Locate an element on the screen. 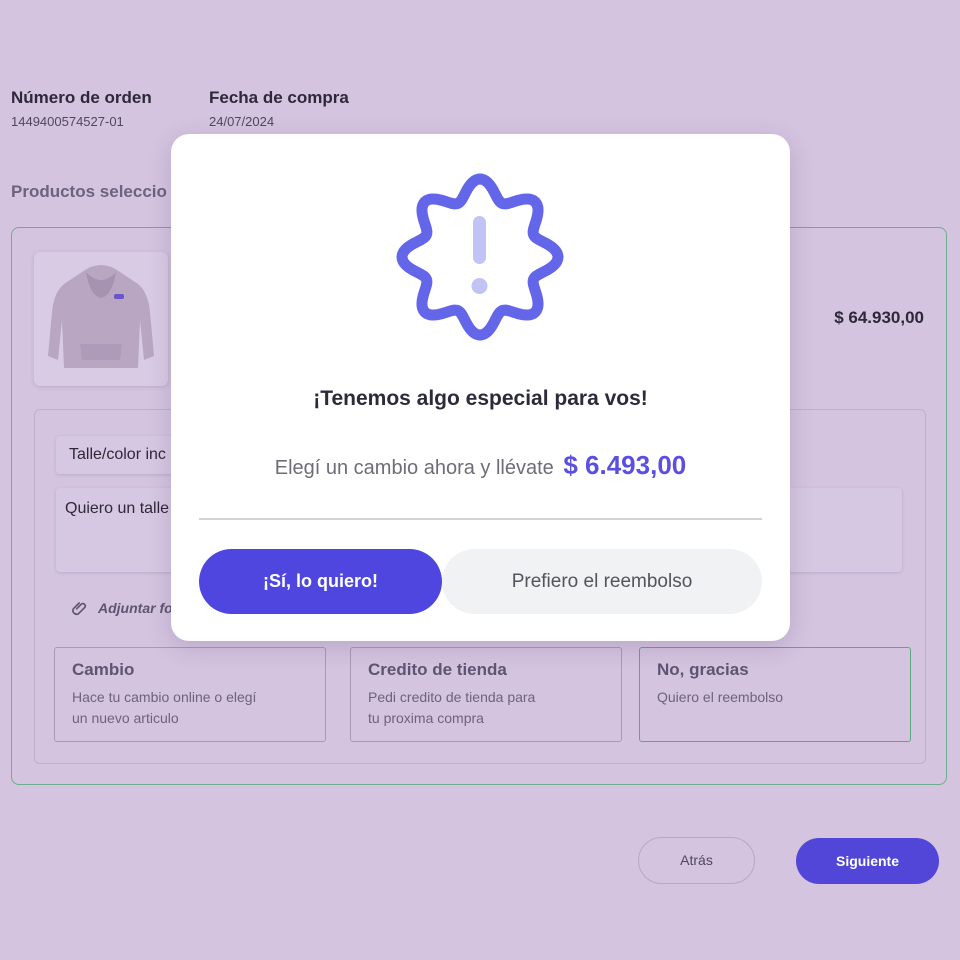 Image resolution: width=960 pixels, height=960 pixels. attach-photo-link: Adjuntar fo is located at coordinates (121, 608).